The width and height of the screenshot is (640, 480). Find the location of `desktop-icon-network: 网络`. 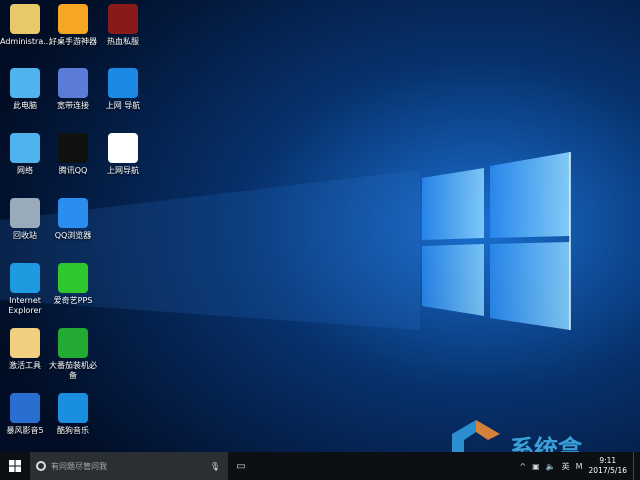

desktop-icon-network: 网络 is located at coordinates (25, 154).